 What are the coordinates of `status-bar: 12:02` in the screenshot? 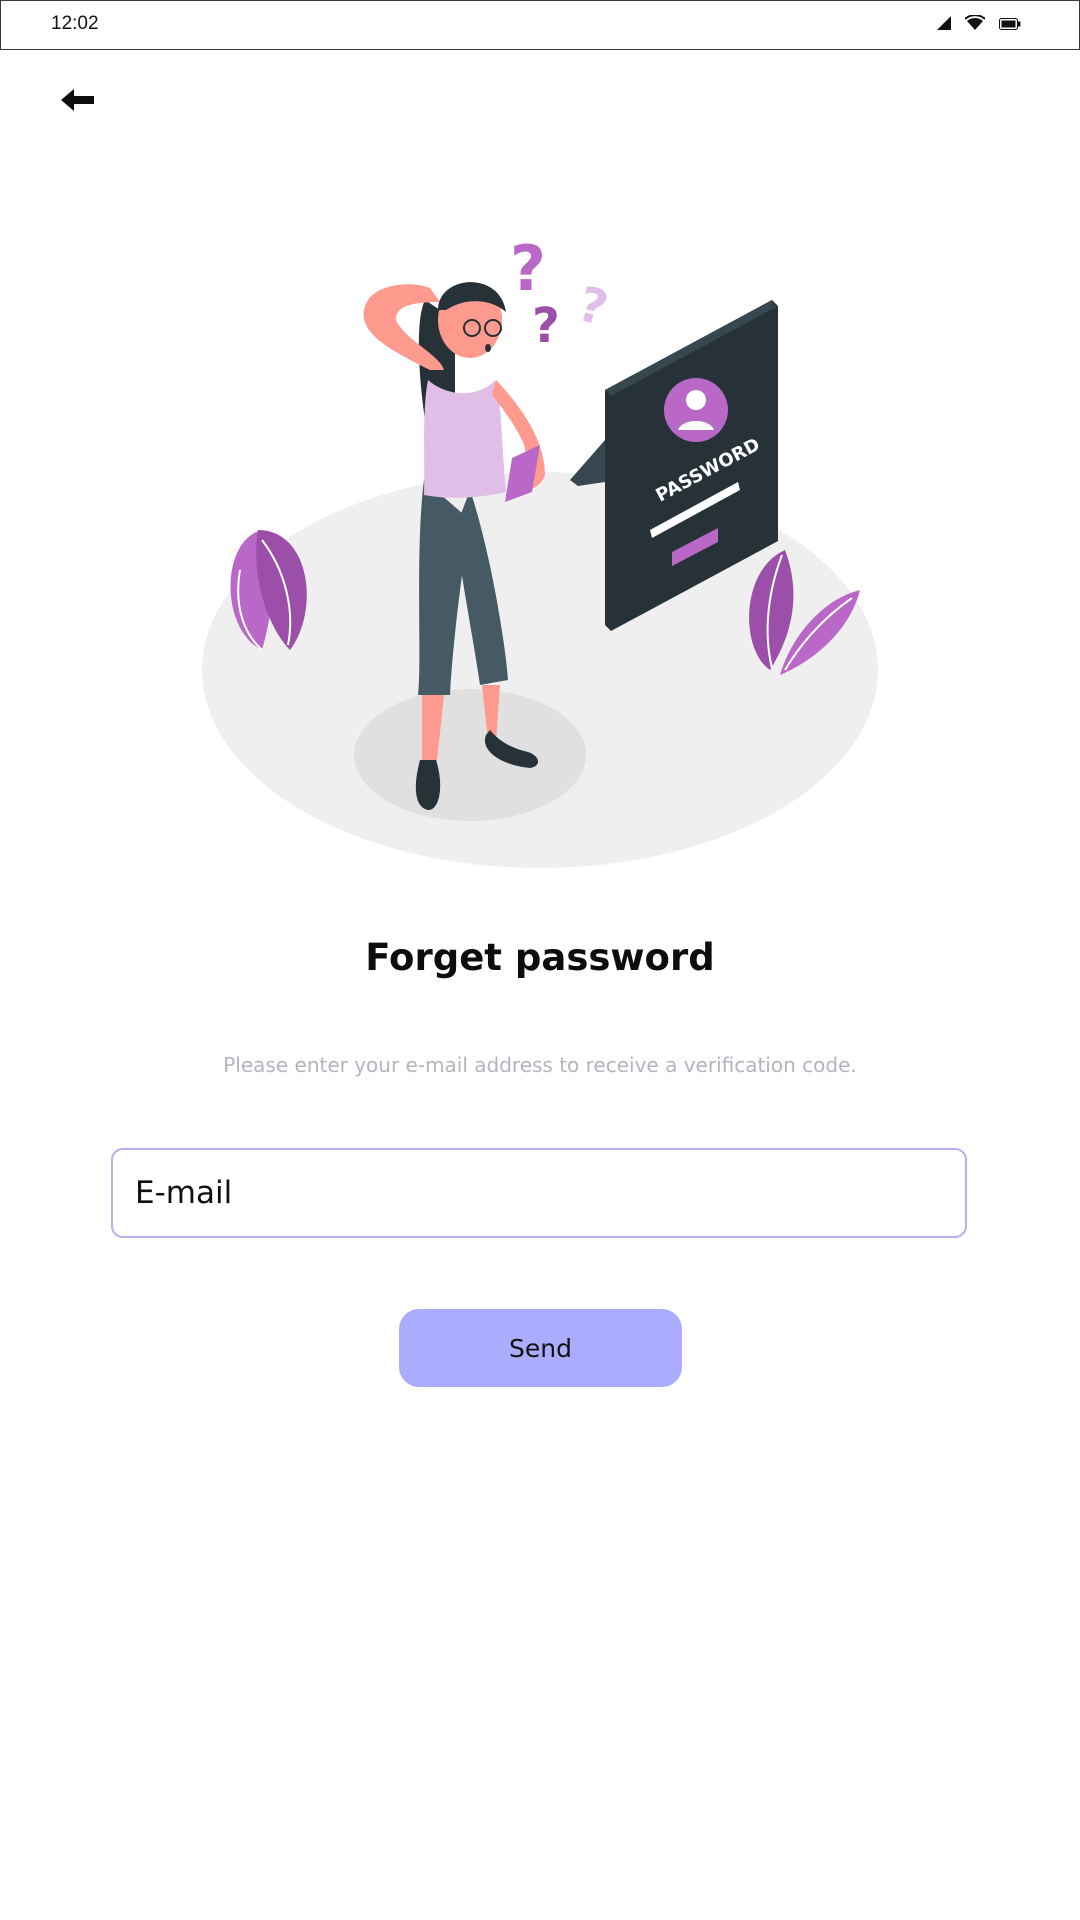 It's located at (540, 25).